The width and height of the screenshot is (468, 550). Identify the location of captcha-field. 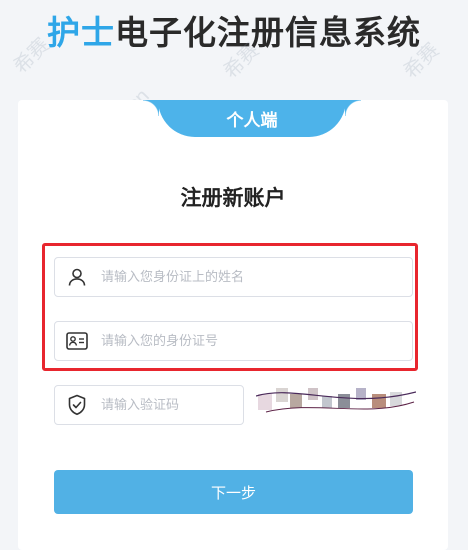
(149, 405).